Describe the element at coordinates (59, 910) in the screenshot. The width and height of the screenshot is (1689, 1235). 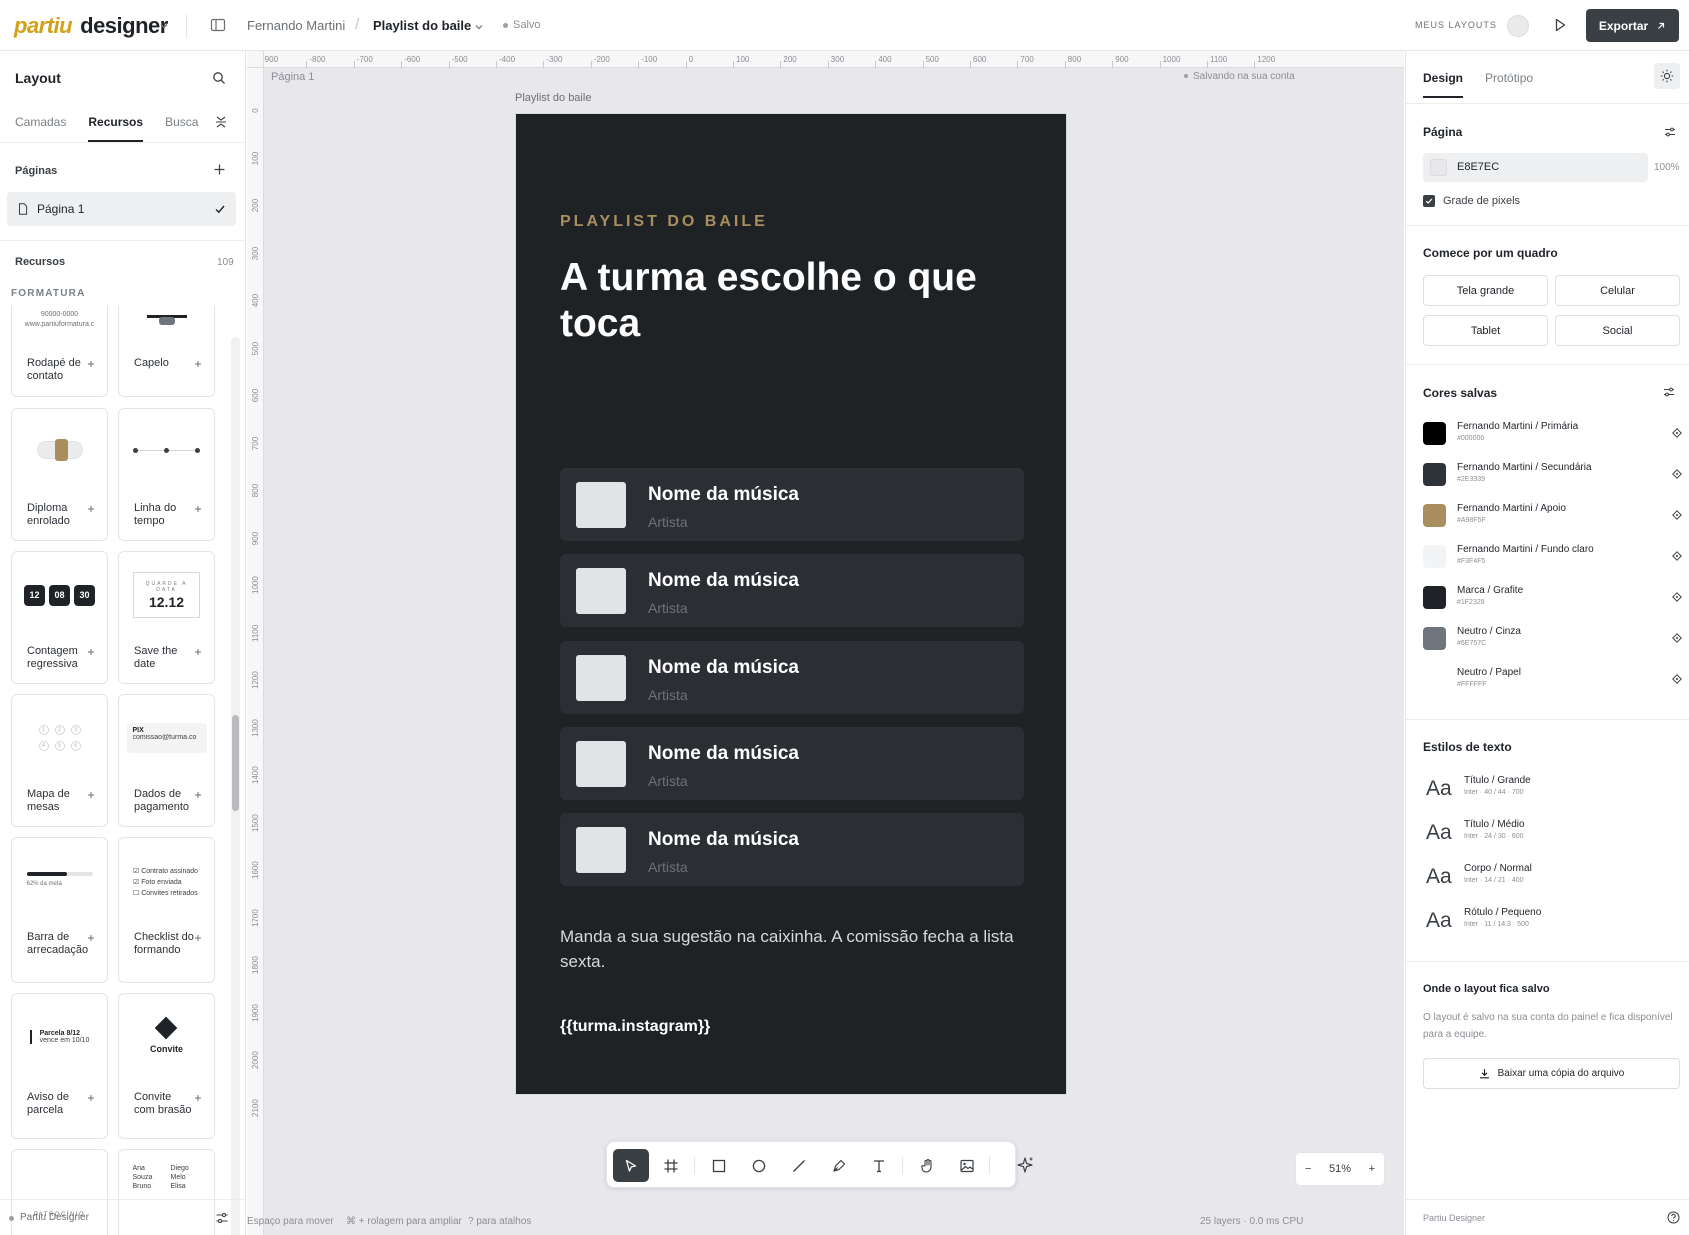
I see `resource-card: 62% da meta Barra de arrecadação` at that location.